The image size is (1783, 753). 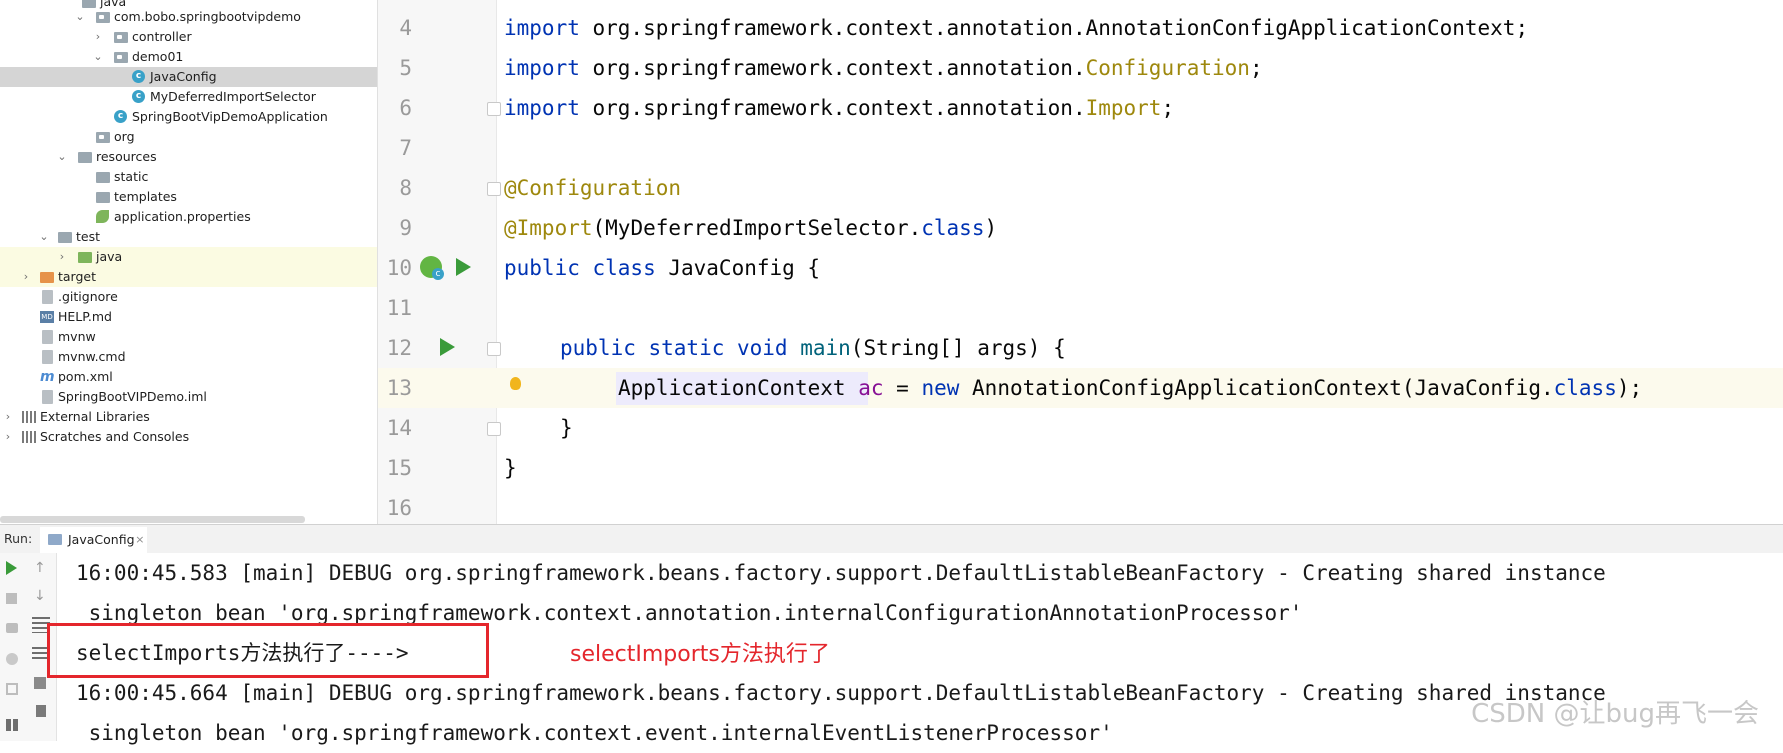 I want to click on code-line-10: public class JavaConfig {, so click(x=662, y=268).